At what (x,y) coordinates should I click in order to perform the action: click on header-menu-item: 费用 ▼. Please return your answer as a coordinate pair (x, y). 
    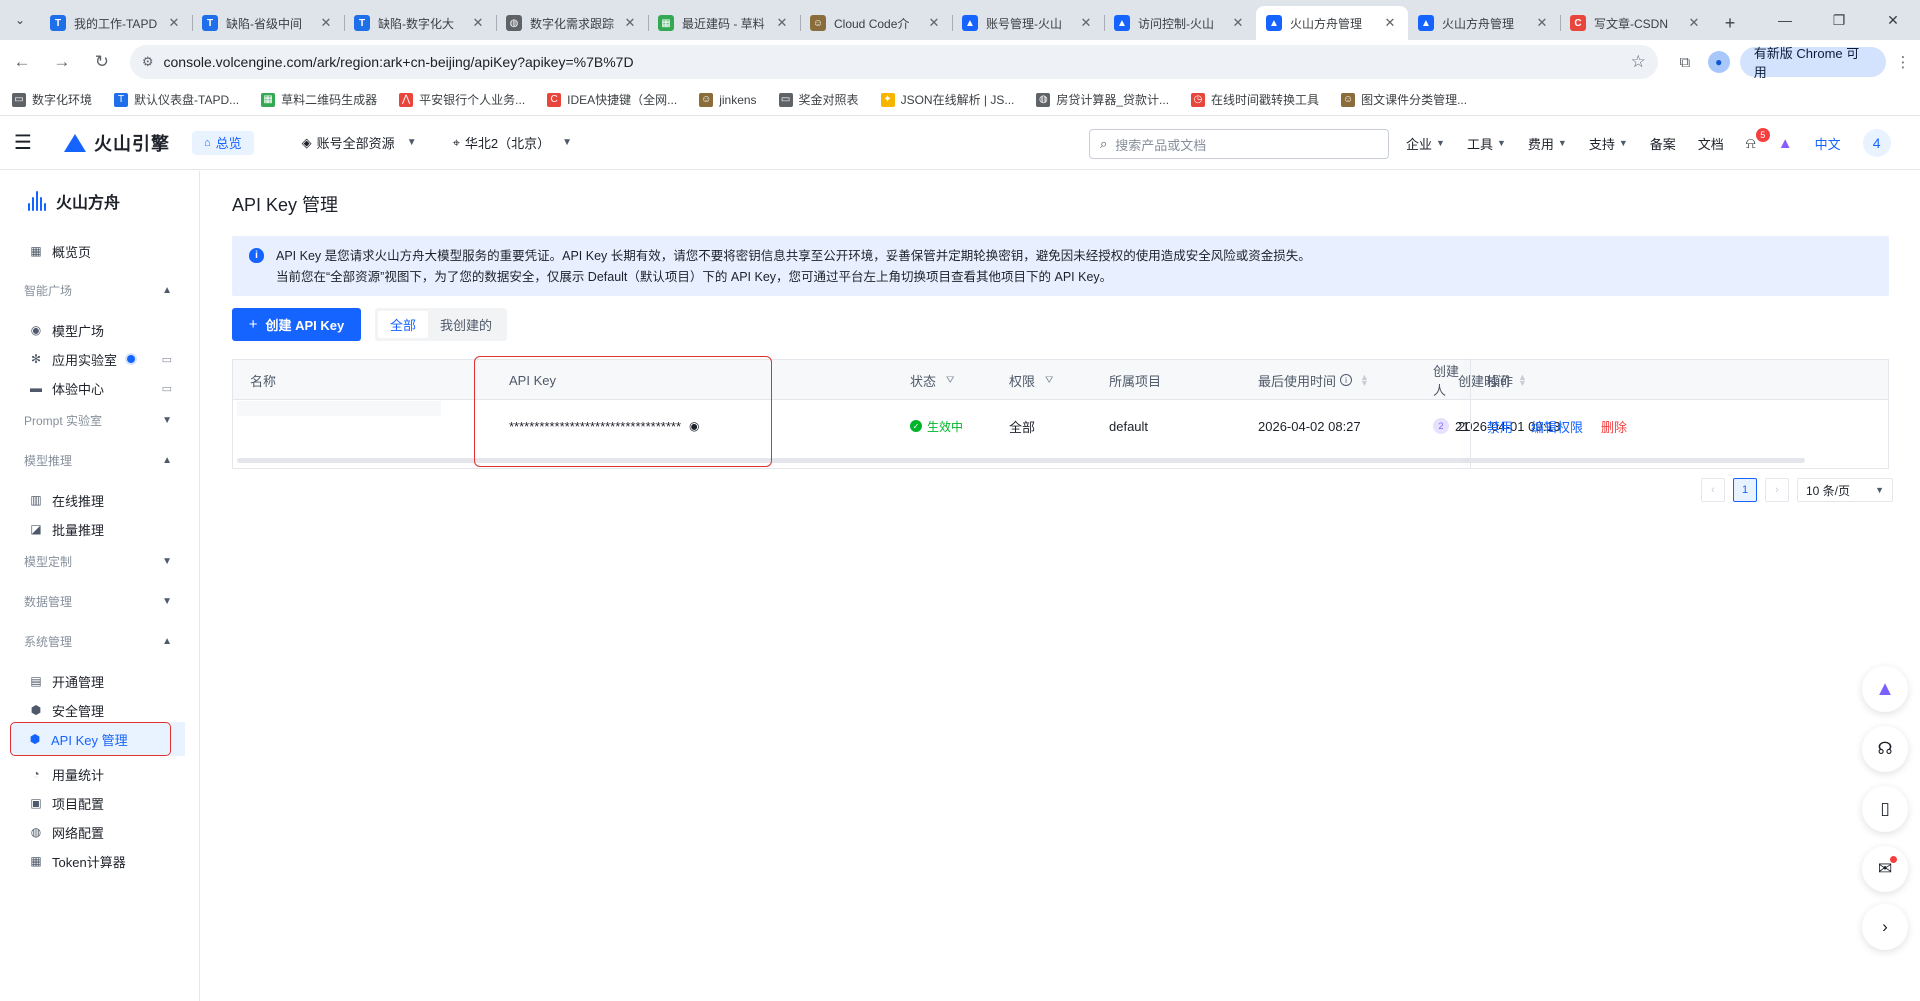
    Looking at the image, I should click on (1547, 143).